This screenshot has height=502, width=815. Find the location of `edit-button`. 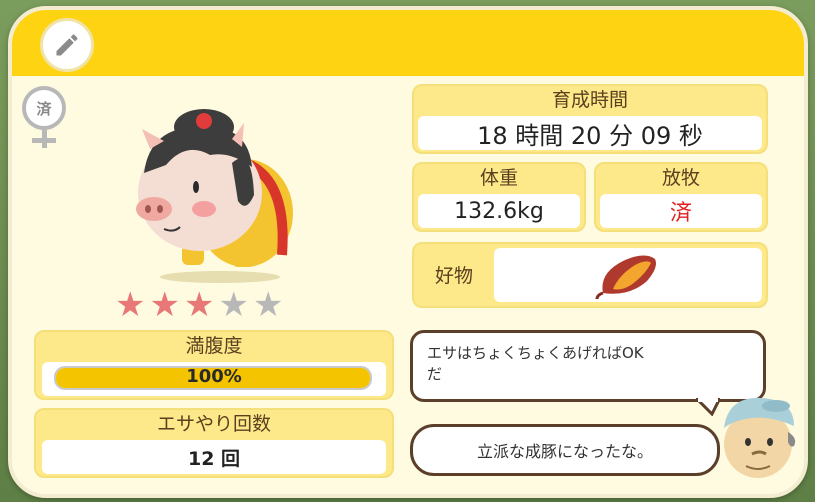

edit-button is located at coordinates (67, 45).